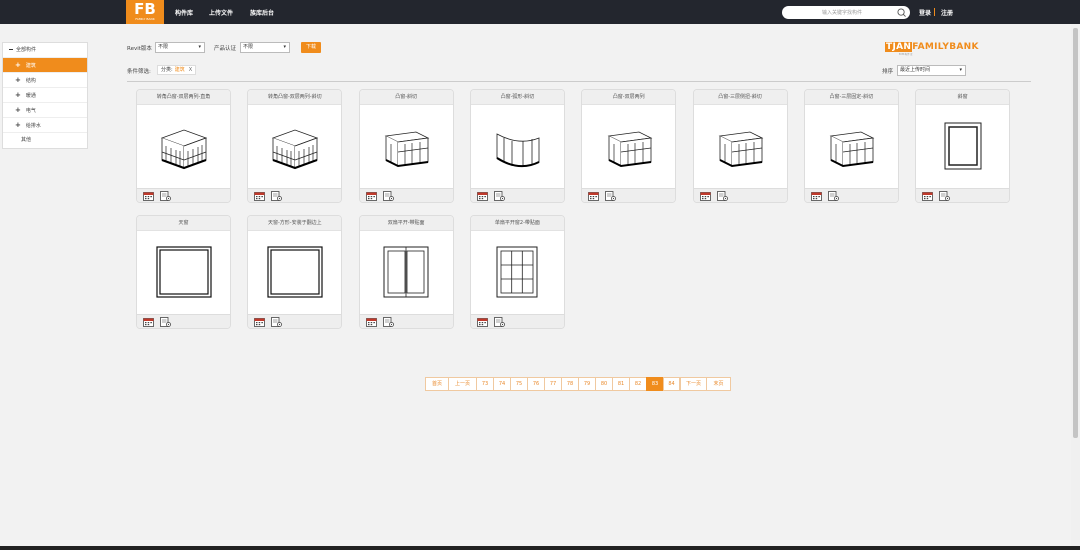 This screenshot has height=550, width=1080. I want to click on card-title: 转角凸窗-双层两列-斜切, so click(295, 97).